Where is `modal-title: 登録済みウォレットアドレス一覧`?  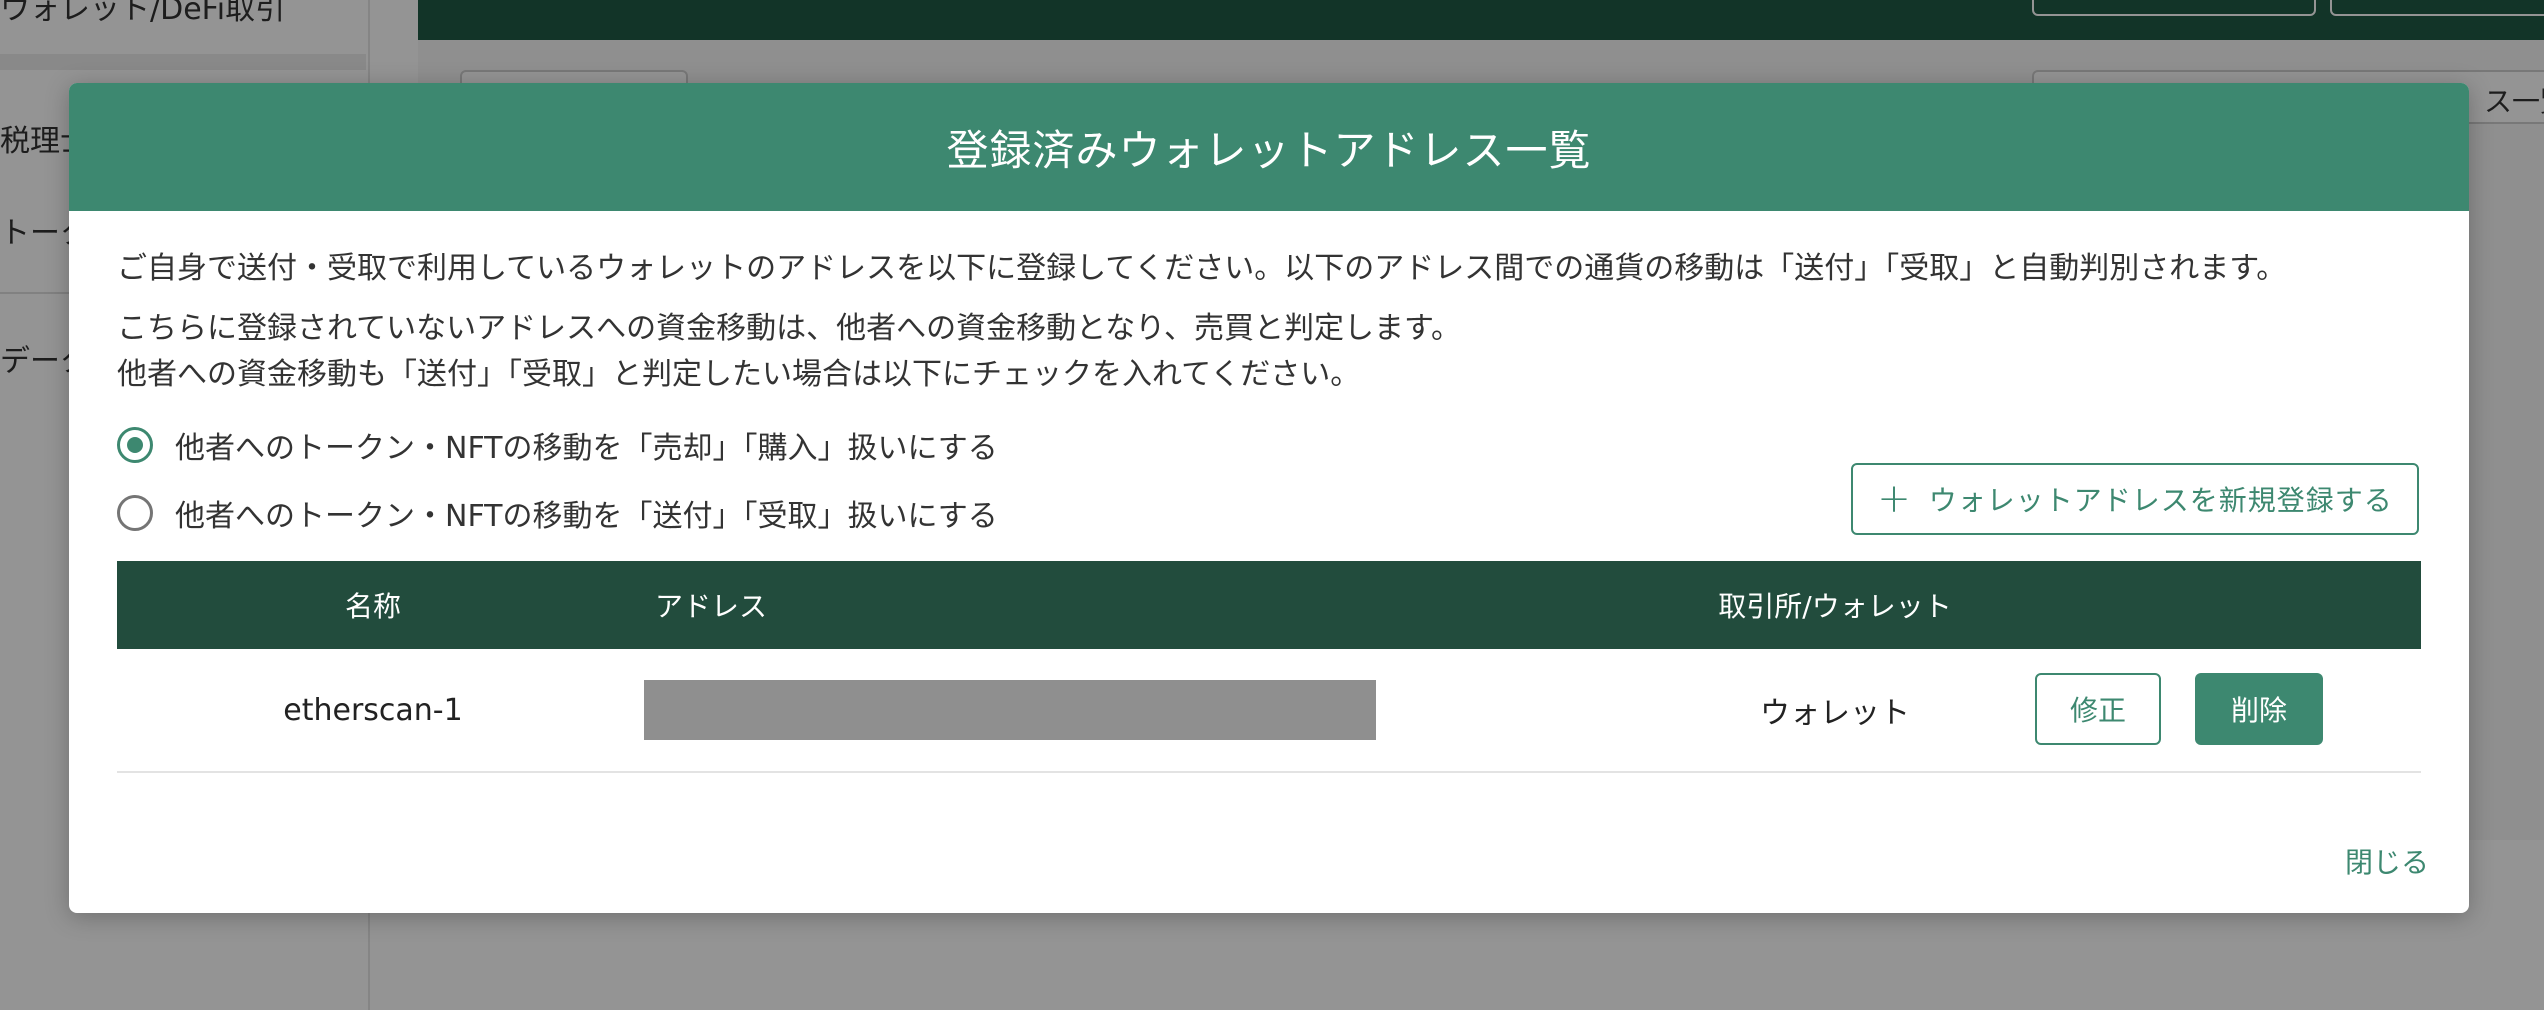
modal-title: 登録済みウォレットアドレス一覧 is located at coordinates (1269, 150).